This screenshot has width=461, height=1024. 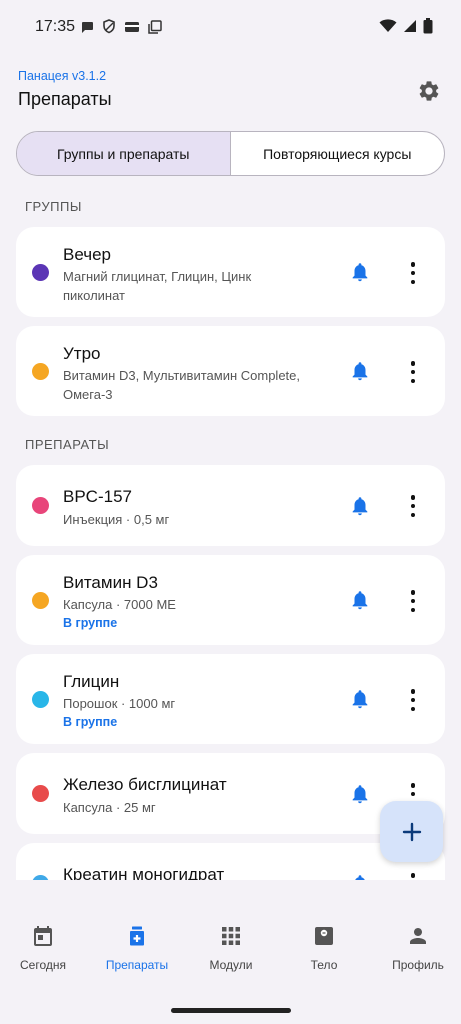 I want to click on gear-icon, so click(x=429, y=91).